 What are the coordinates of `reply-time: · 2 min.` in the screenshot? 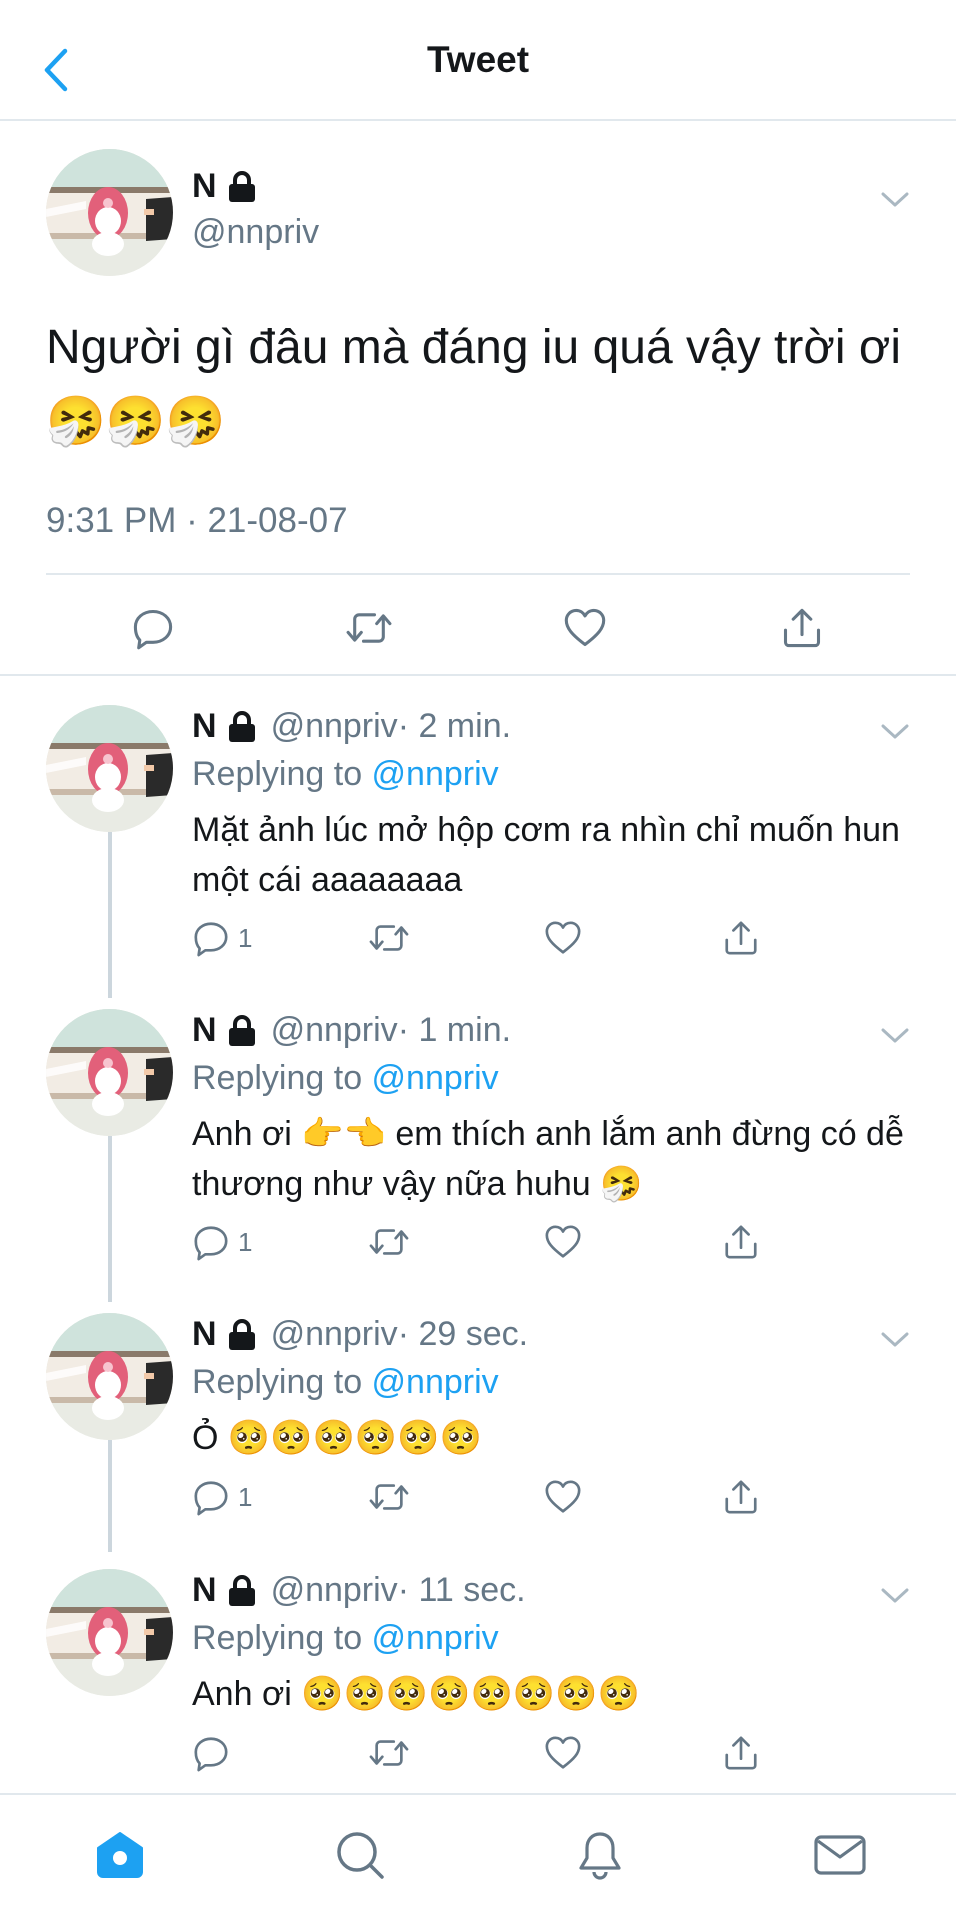 It's located at (454, 726).